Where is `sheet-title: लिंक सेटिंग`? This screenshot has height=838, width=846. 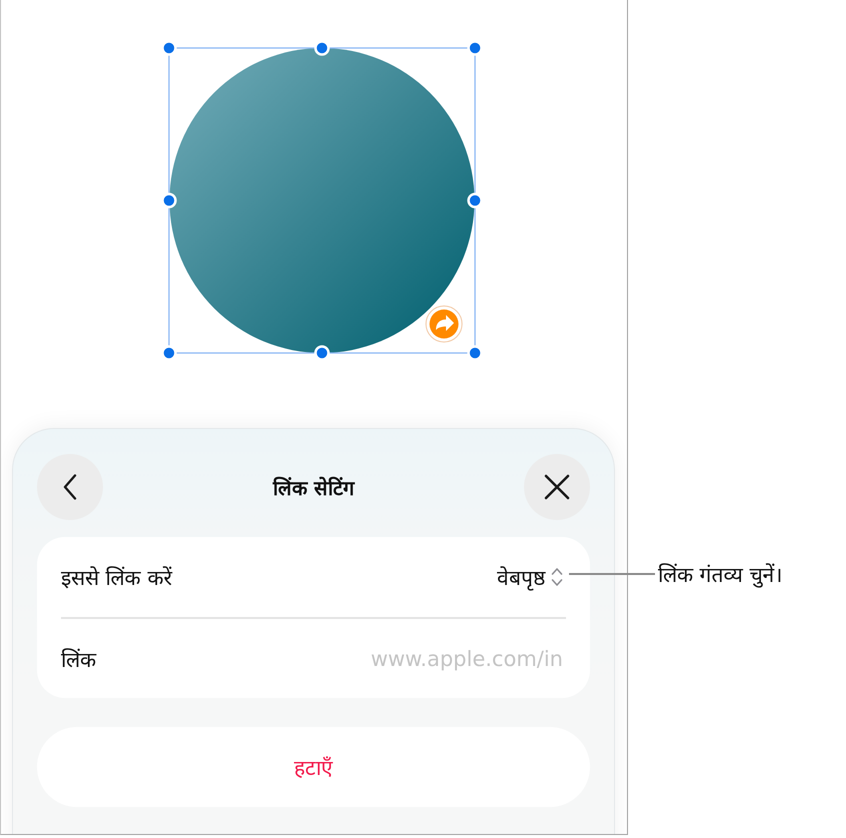 sheet-title: लिंक सेटिंग is located at coordinates (313, 487).